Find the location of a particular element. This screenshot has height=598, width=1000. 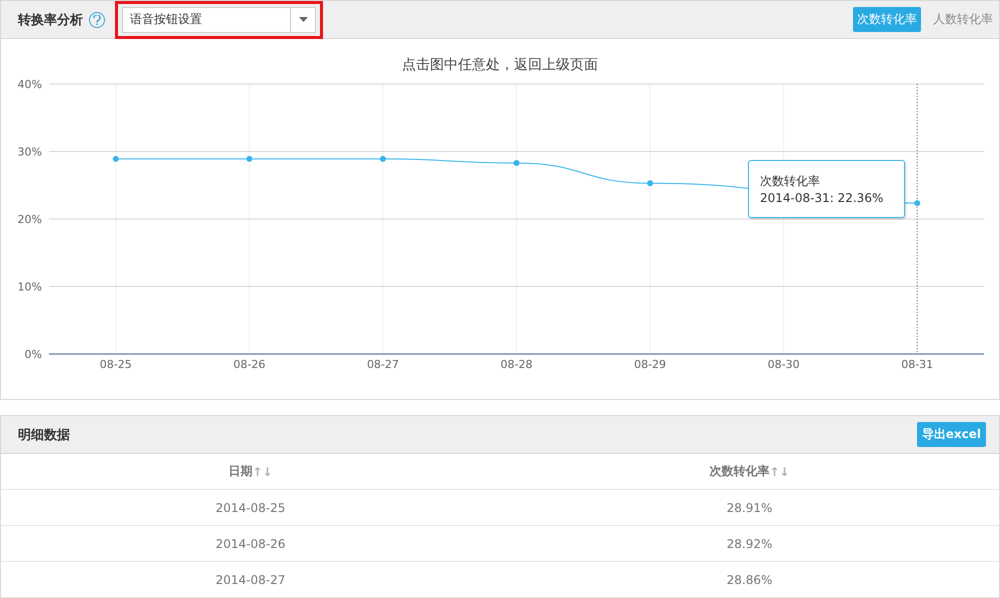

tooltip-value: 2014-08-31: 22.36% is located at coordinates (822, 198).